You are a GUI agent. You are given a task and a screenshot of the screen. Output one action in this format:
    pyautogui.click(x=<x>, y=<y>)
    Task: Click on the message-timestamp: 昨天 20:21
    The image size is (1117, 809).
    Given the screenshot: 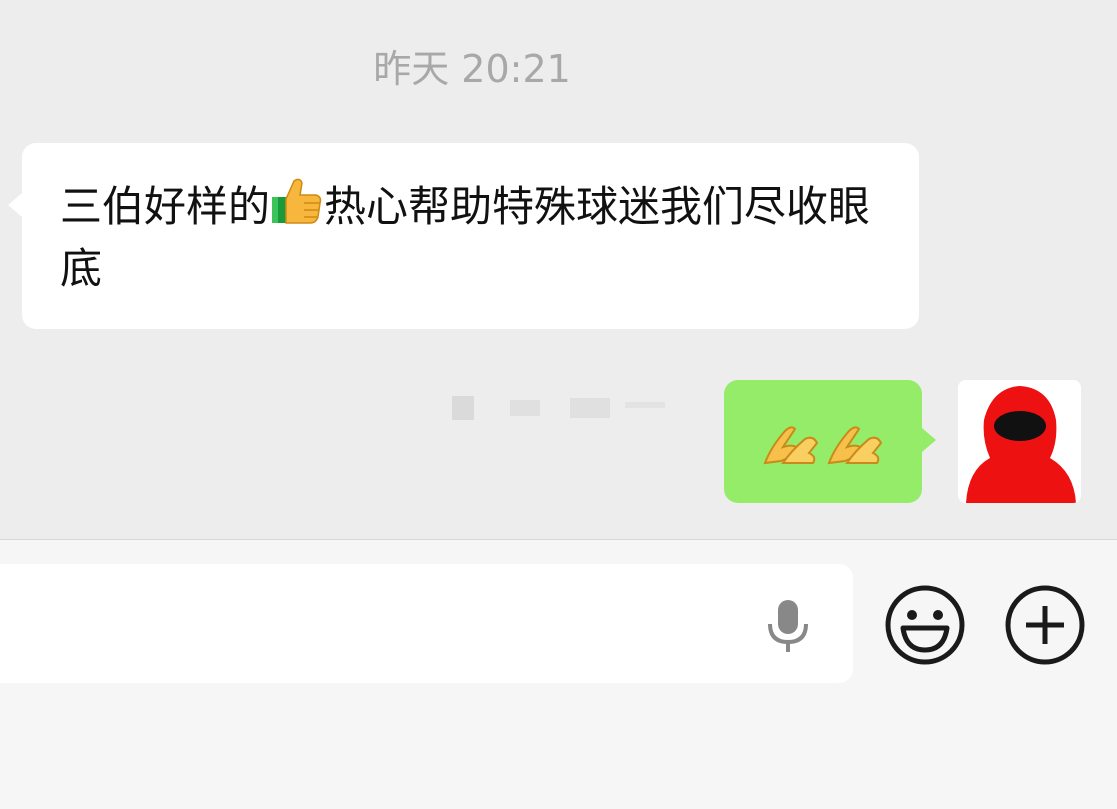 What is the action you would take?
    pyautogui.click(x=472, y=69)
    